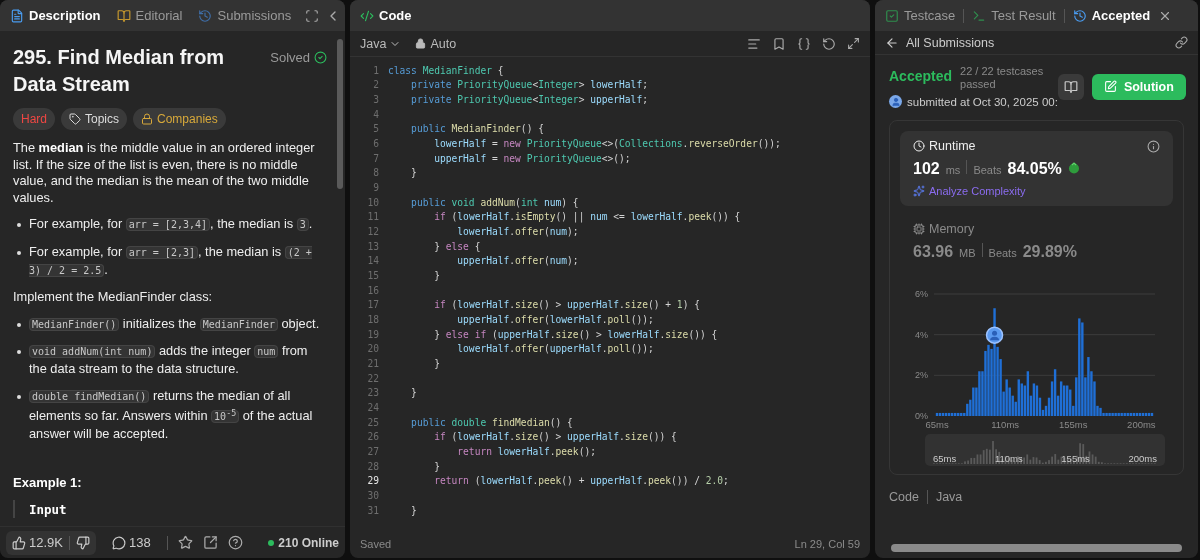 The width and height of the screenshot is (1200, 560). What do you see at coordinates (179, 119) in the screenshot?
I see `tag: Companies` at bounding box center [179, 119].